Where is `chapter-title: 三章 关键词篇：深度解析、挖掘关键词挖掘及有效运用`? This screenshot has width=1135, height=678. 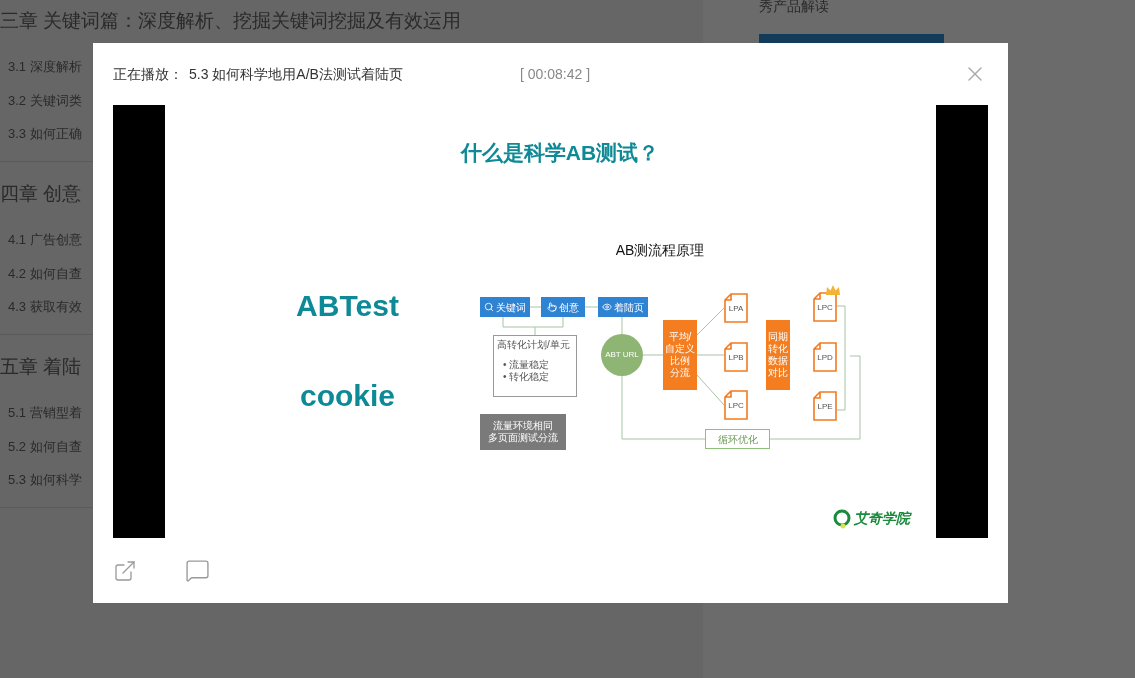
chapter-title: 三章 关键词篇：深度解析、挖掘关键词挖掘及有效运用 is located at coordinates (231, 20).